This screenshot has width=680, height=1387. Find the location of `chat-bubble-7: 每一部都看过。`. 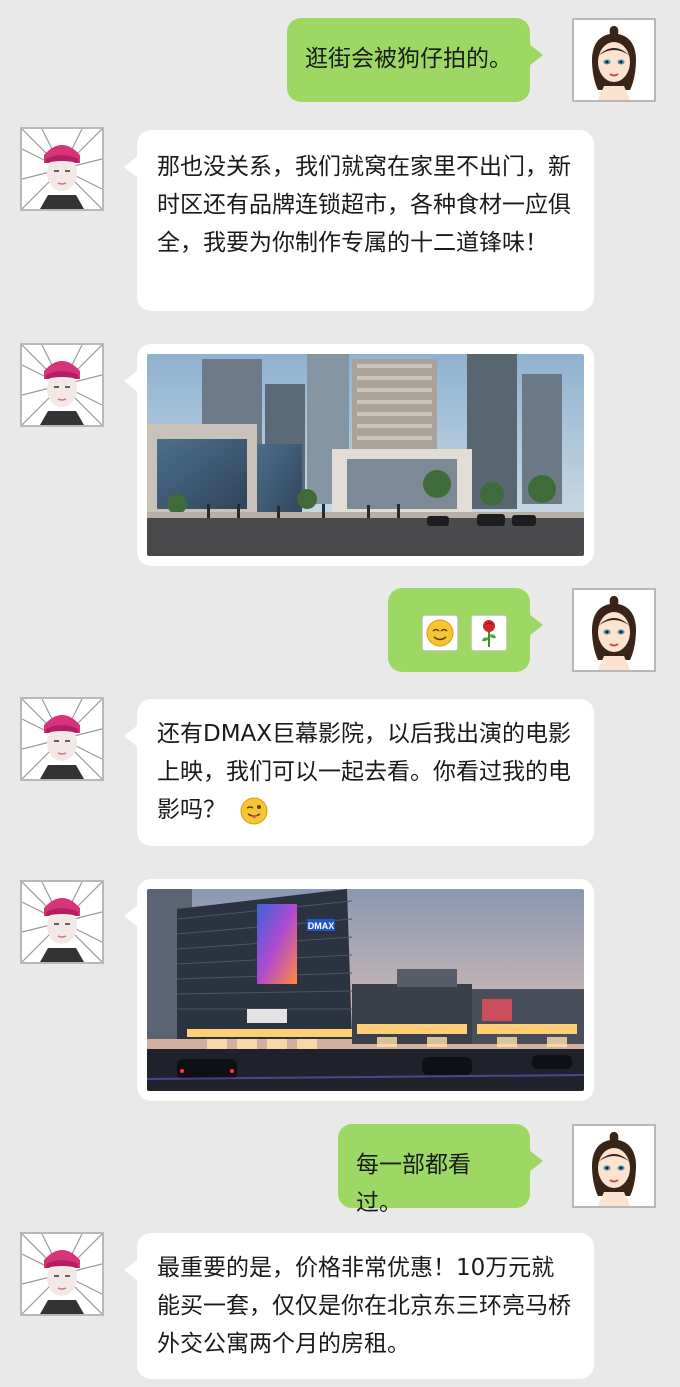

chat-bubble-7: 每一部都看过。 is located at coordinates (440, 1170).